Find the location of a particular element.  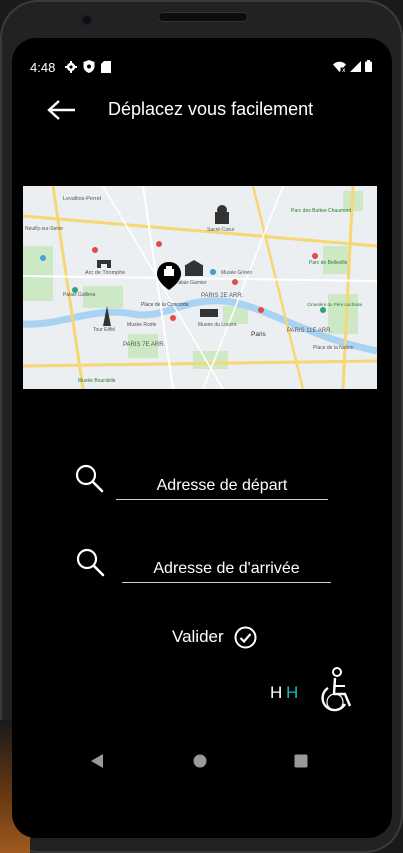

back-triangle-icon is located at coordinates (97, 761).